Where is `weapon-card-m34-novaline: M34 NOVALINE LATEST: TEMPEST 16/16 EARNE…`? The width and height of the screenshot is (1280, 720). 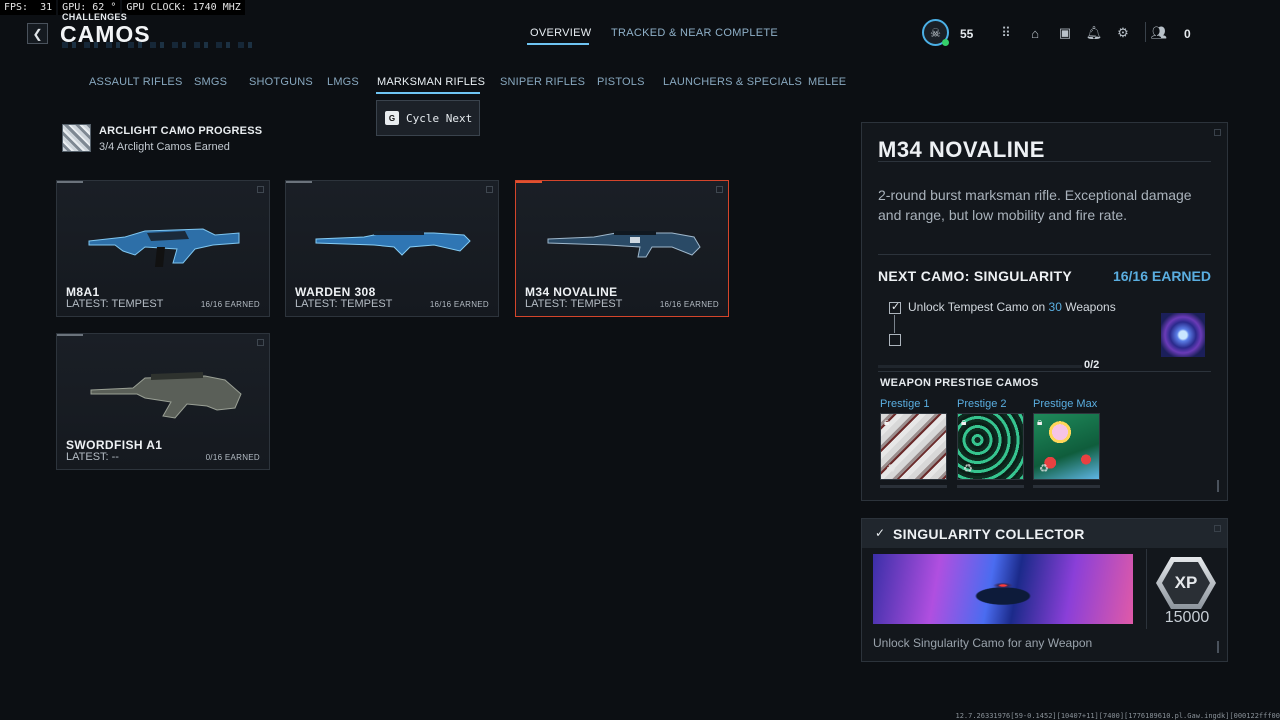 weapon-card-m34-novaline: M34 NOVALINE LATEST: TEMPEST 16/16 EARNE… is located at coordinates (622, 248).